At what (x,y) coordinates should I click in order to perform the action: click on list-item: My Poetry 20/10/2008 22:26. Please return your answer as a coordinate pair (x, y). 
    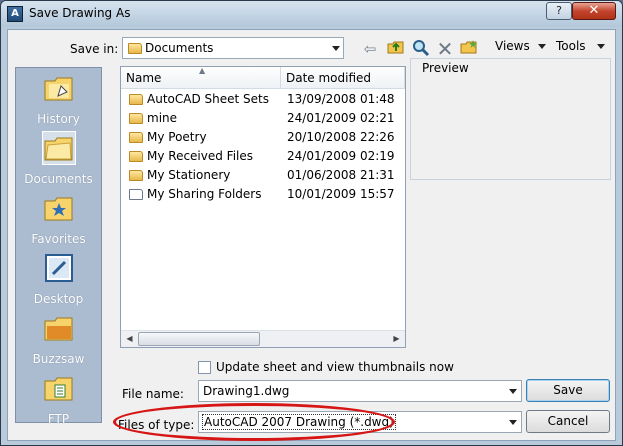
    Looking at the image, I should click on (263, 137).